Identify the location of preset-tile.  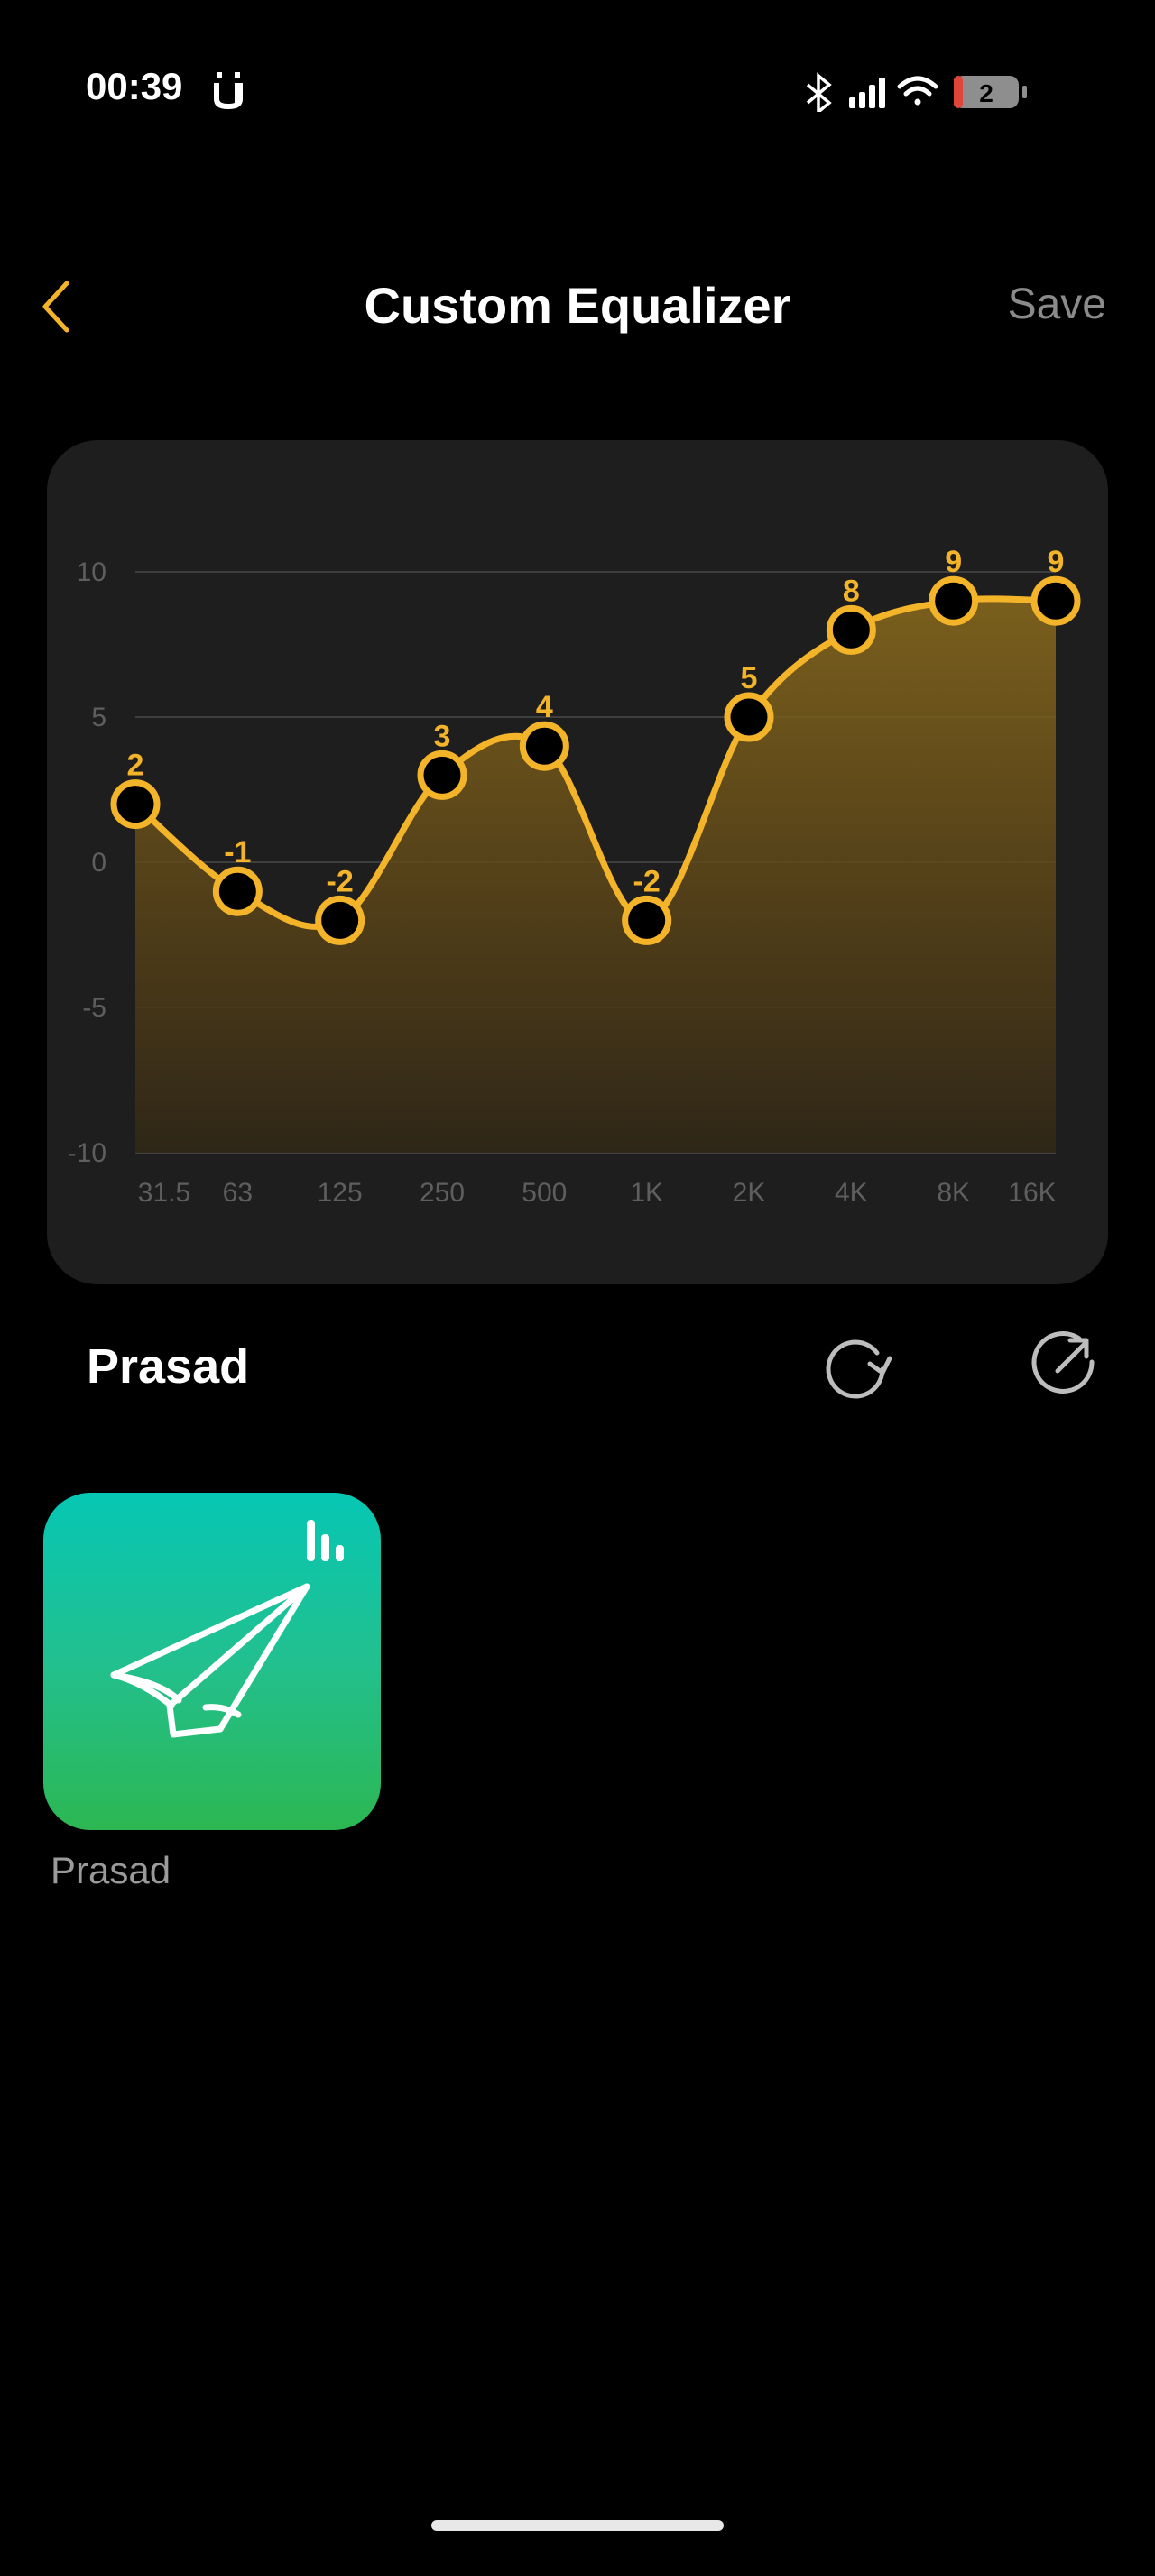
(212, 1661).